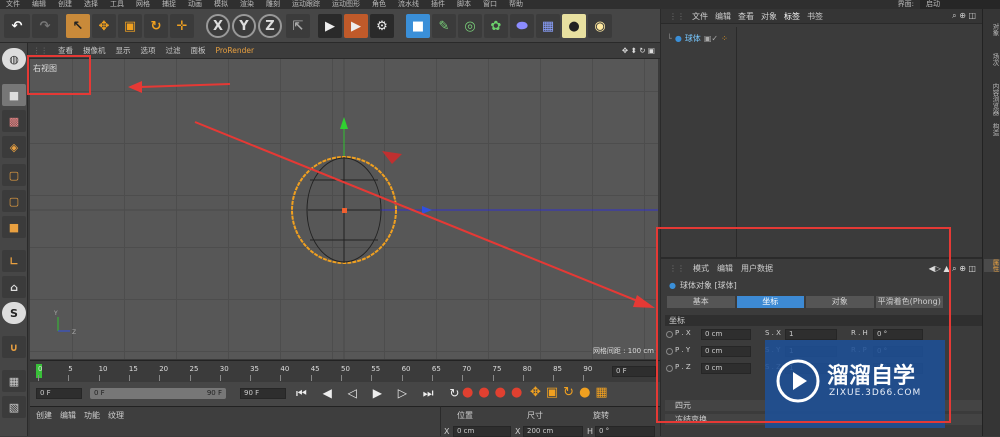 Image resolution: width=1000 pixels, height=437 pixels. What do you see at coordinates (14, 201) in the screenshot?
I see `edges-mode-icon: ▢` at bounding box center [14, 201].